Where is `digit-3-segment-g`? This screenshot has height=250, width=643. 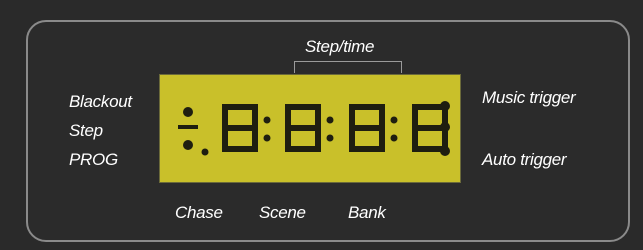 digit-3-segment-g is located at coordinates (367, 128).